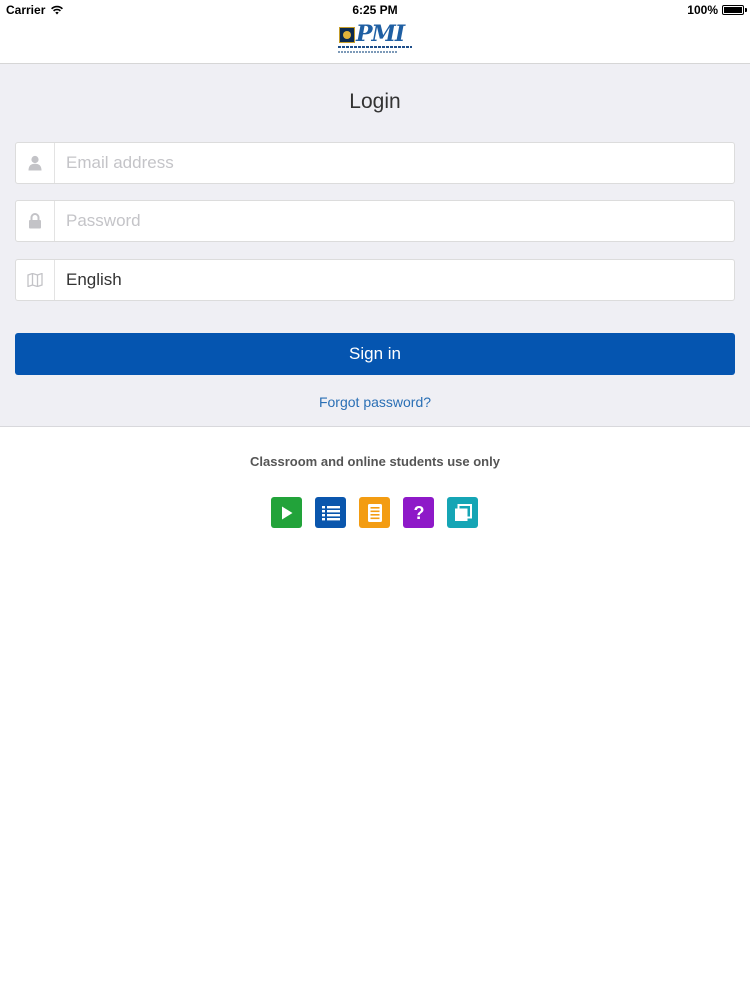  I want to click on header-bar: PMI, so click(375, 42).